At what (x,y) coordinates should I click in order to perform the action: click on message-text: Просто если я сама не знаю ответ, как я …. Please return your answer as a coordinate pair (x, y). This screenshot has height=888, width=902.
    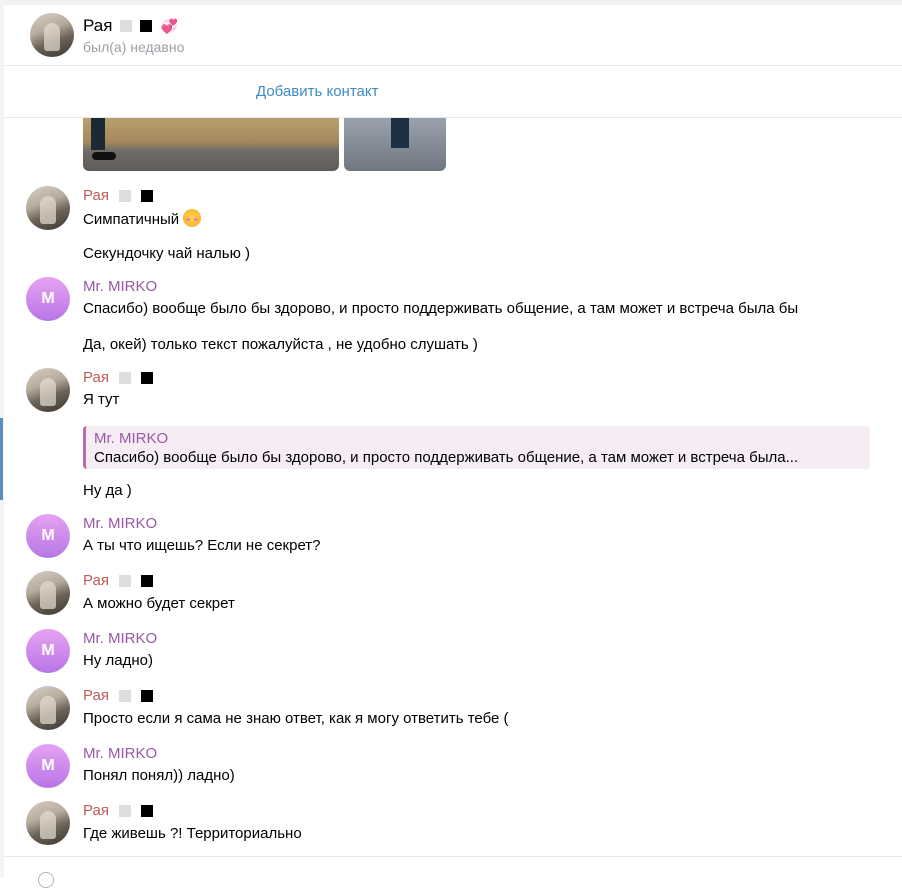
    Looking at the image, I should click on (296, 718).